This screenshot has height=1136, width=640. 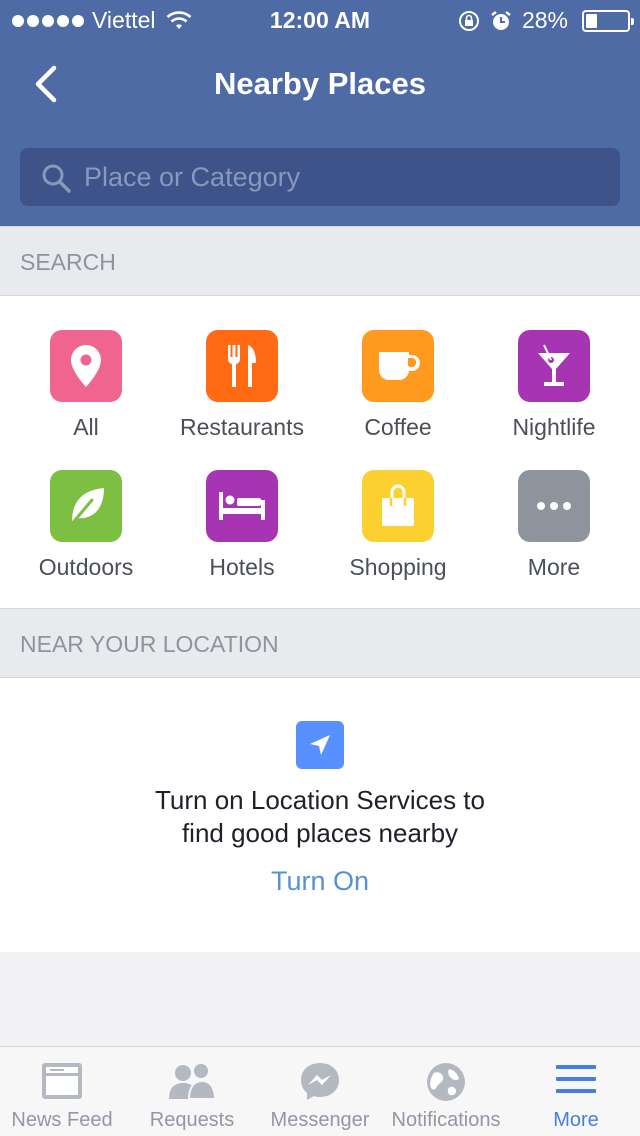 I want to click on cocktail-icon, so click(x=554, y=365).